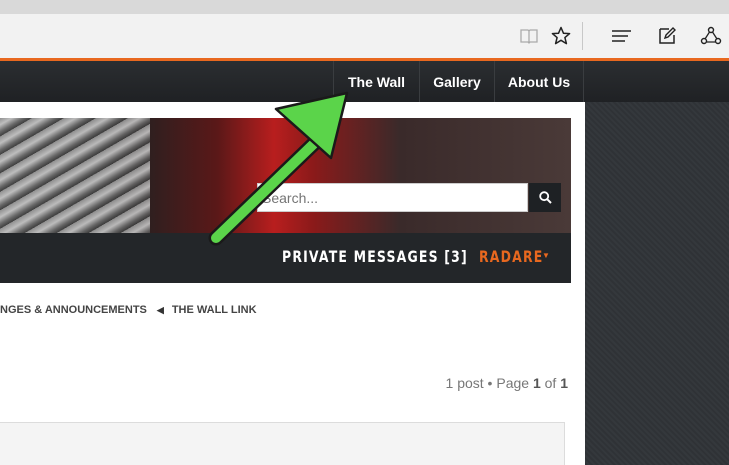 The image size is (729, 465). Describe the element at coordinates (392, 197) in the screenshot. I see `search-input` at that location.